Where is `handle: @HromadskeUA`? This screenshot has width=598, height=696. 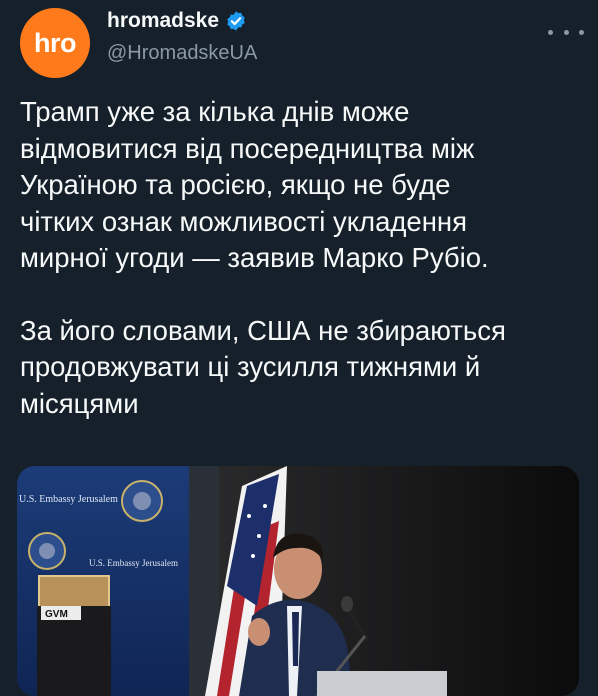
handle: @HromadskeUA is located at coordinates (182, 53).